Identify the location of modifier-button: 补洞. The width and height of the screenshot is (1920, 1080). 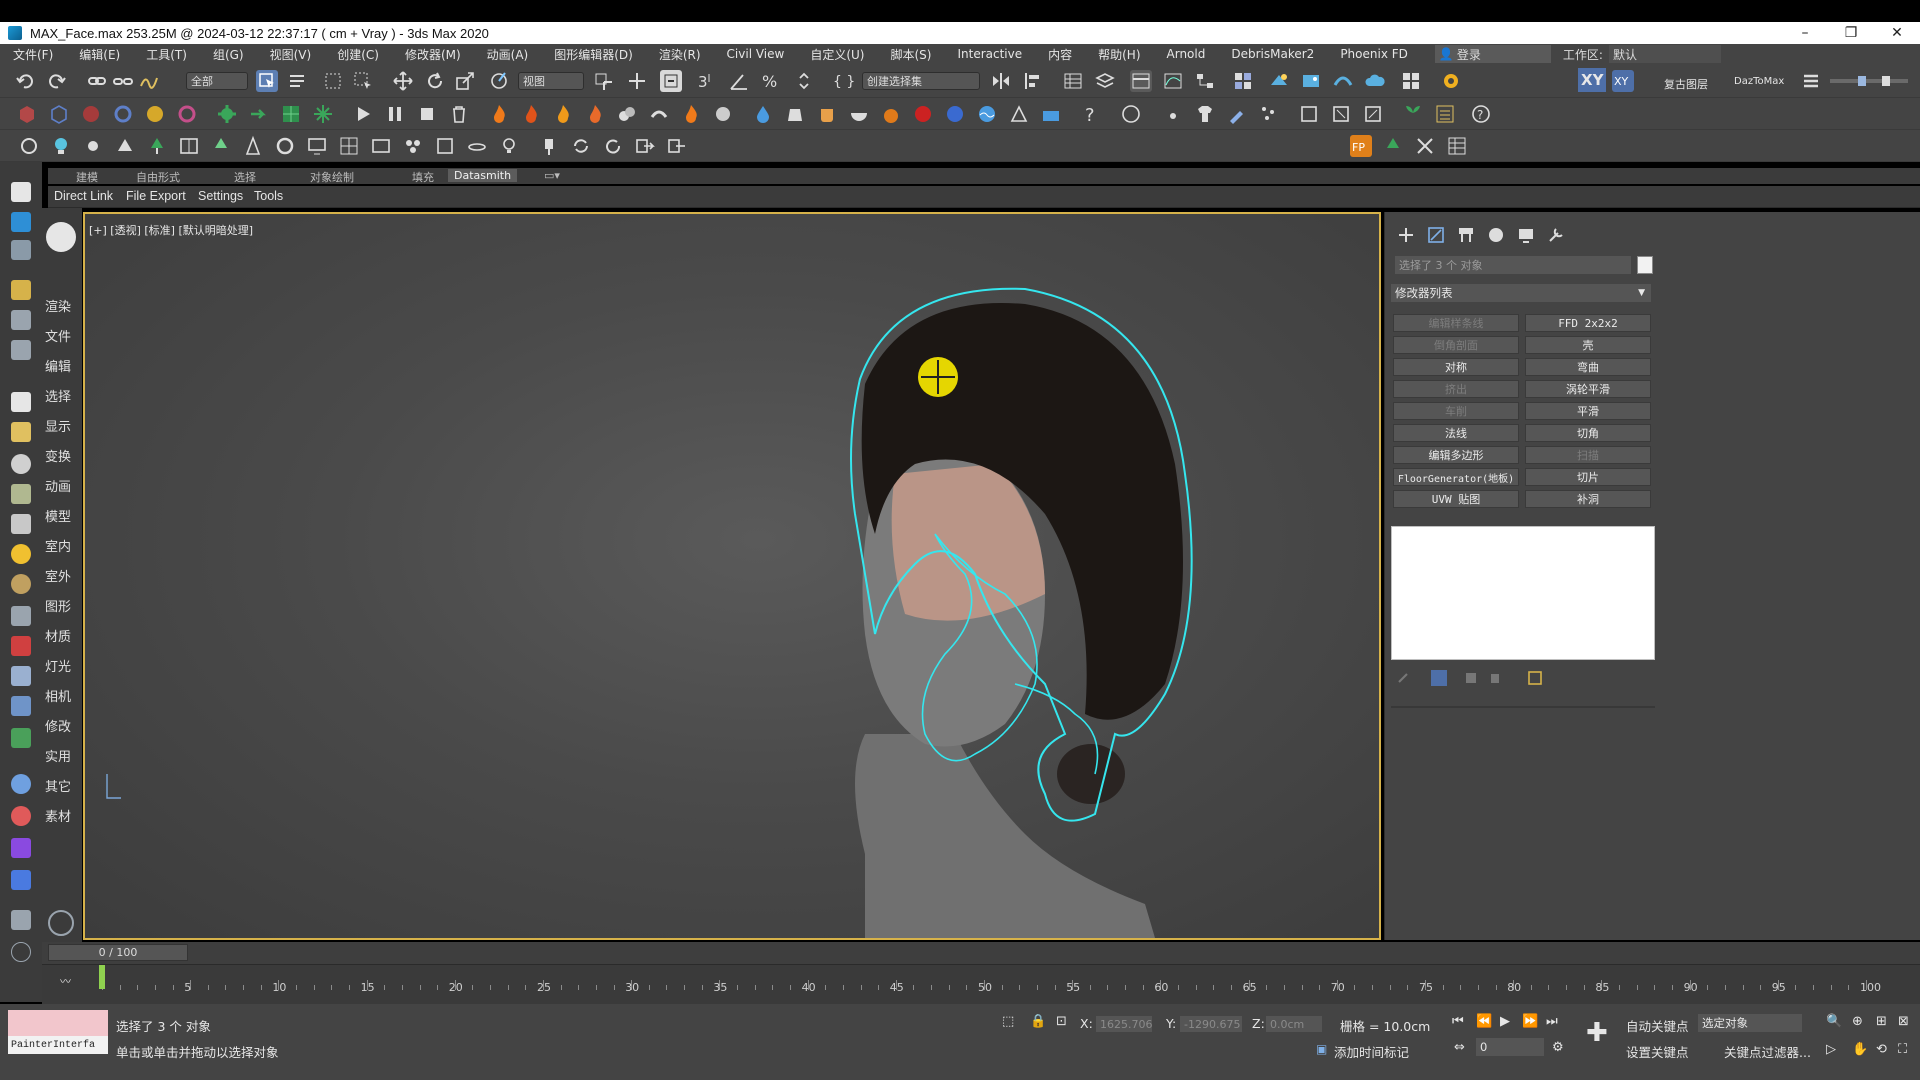
(1588, 499).